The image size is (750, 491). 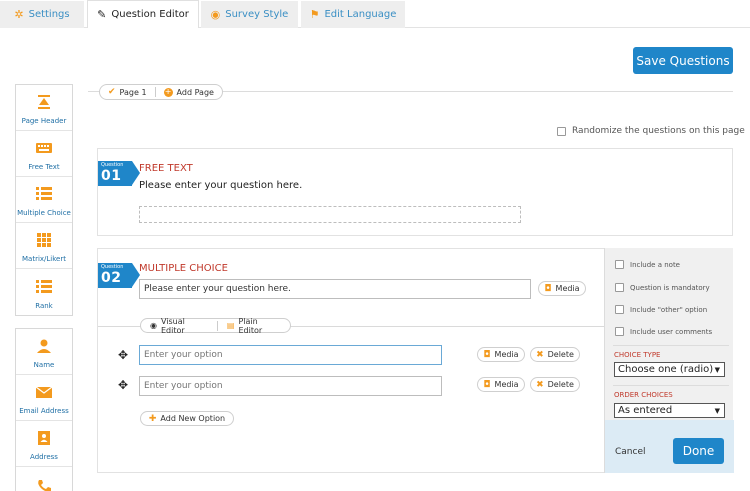 What do you see at coordinates (330, 214) in the screenshot?
I see `free-text-answer-preview` at bounding box center [330, 214].